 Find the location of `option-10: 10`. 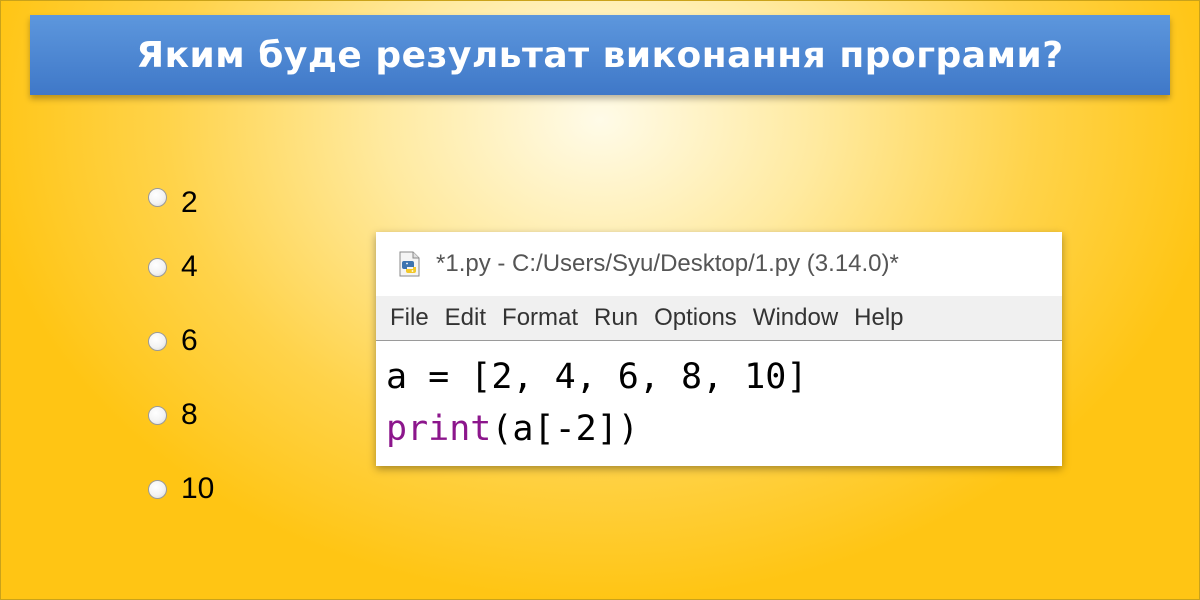

option-10: 10 is located at coordinates (181, 489).